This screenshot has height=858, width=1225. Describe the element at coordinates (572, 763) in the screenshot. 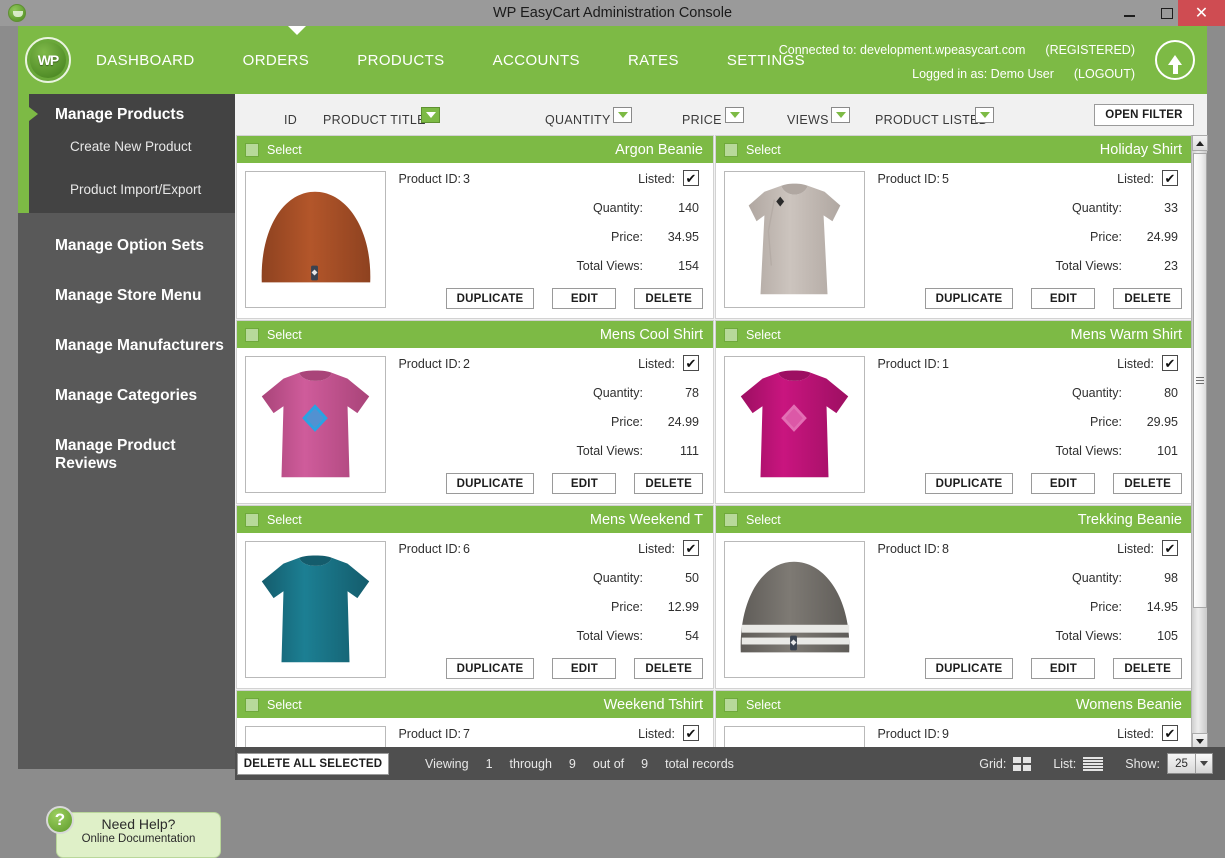

I see `viewing-to-value: 9` at that location.